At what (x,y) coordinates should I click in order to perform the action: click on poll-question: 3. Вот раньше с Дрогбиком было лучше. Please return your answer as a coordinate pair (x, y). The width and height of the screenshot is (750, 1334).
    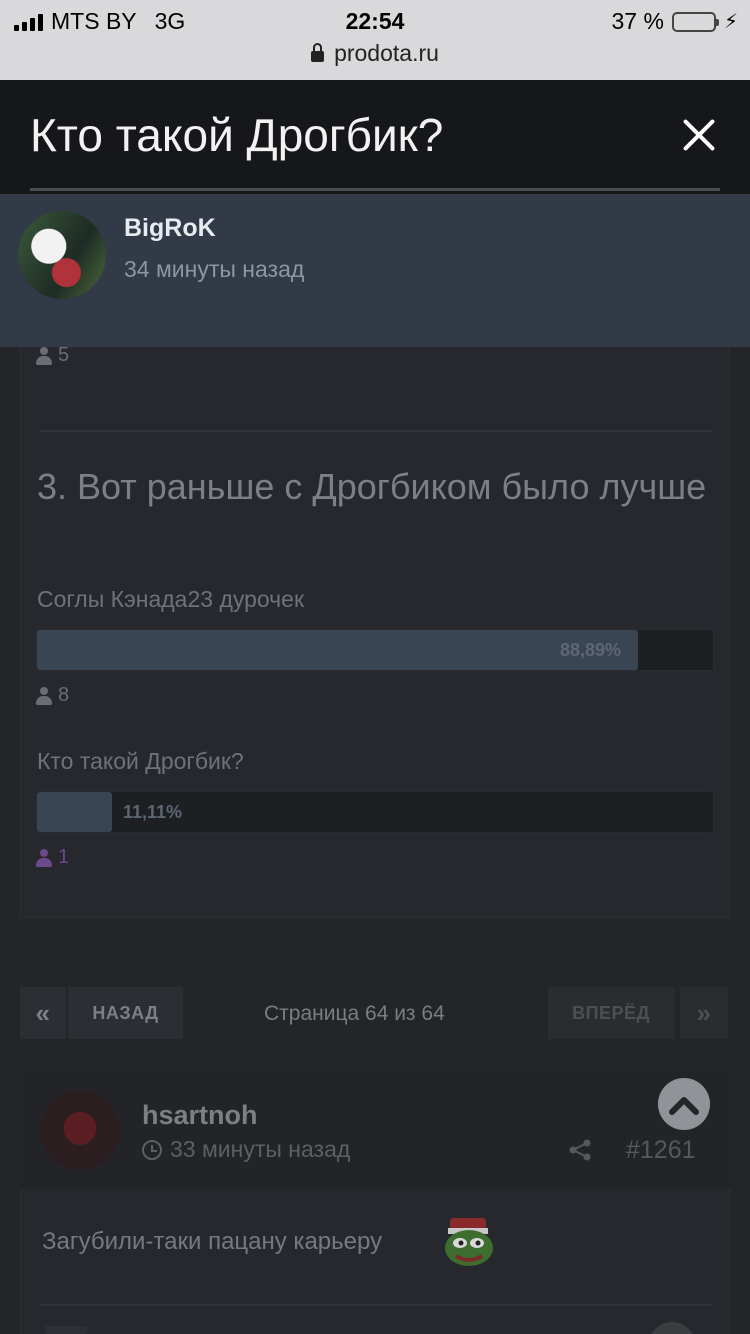
    Looking at the image, I should click on (372, 486).